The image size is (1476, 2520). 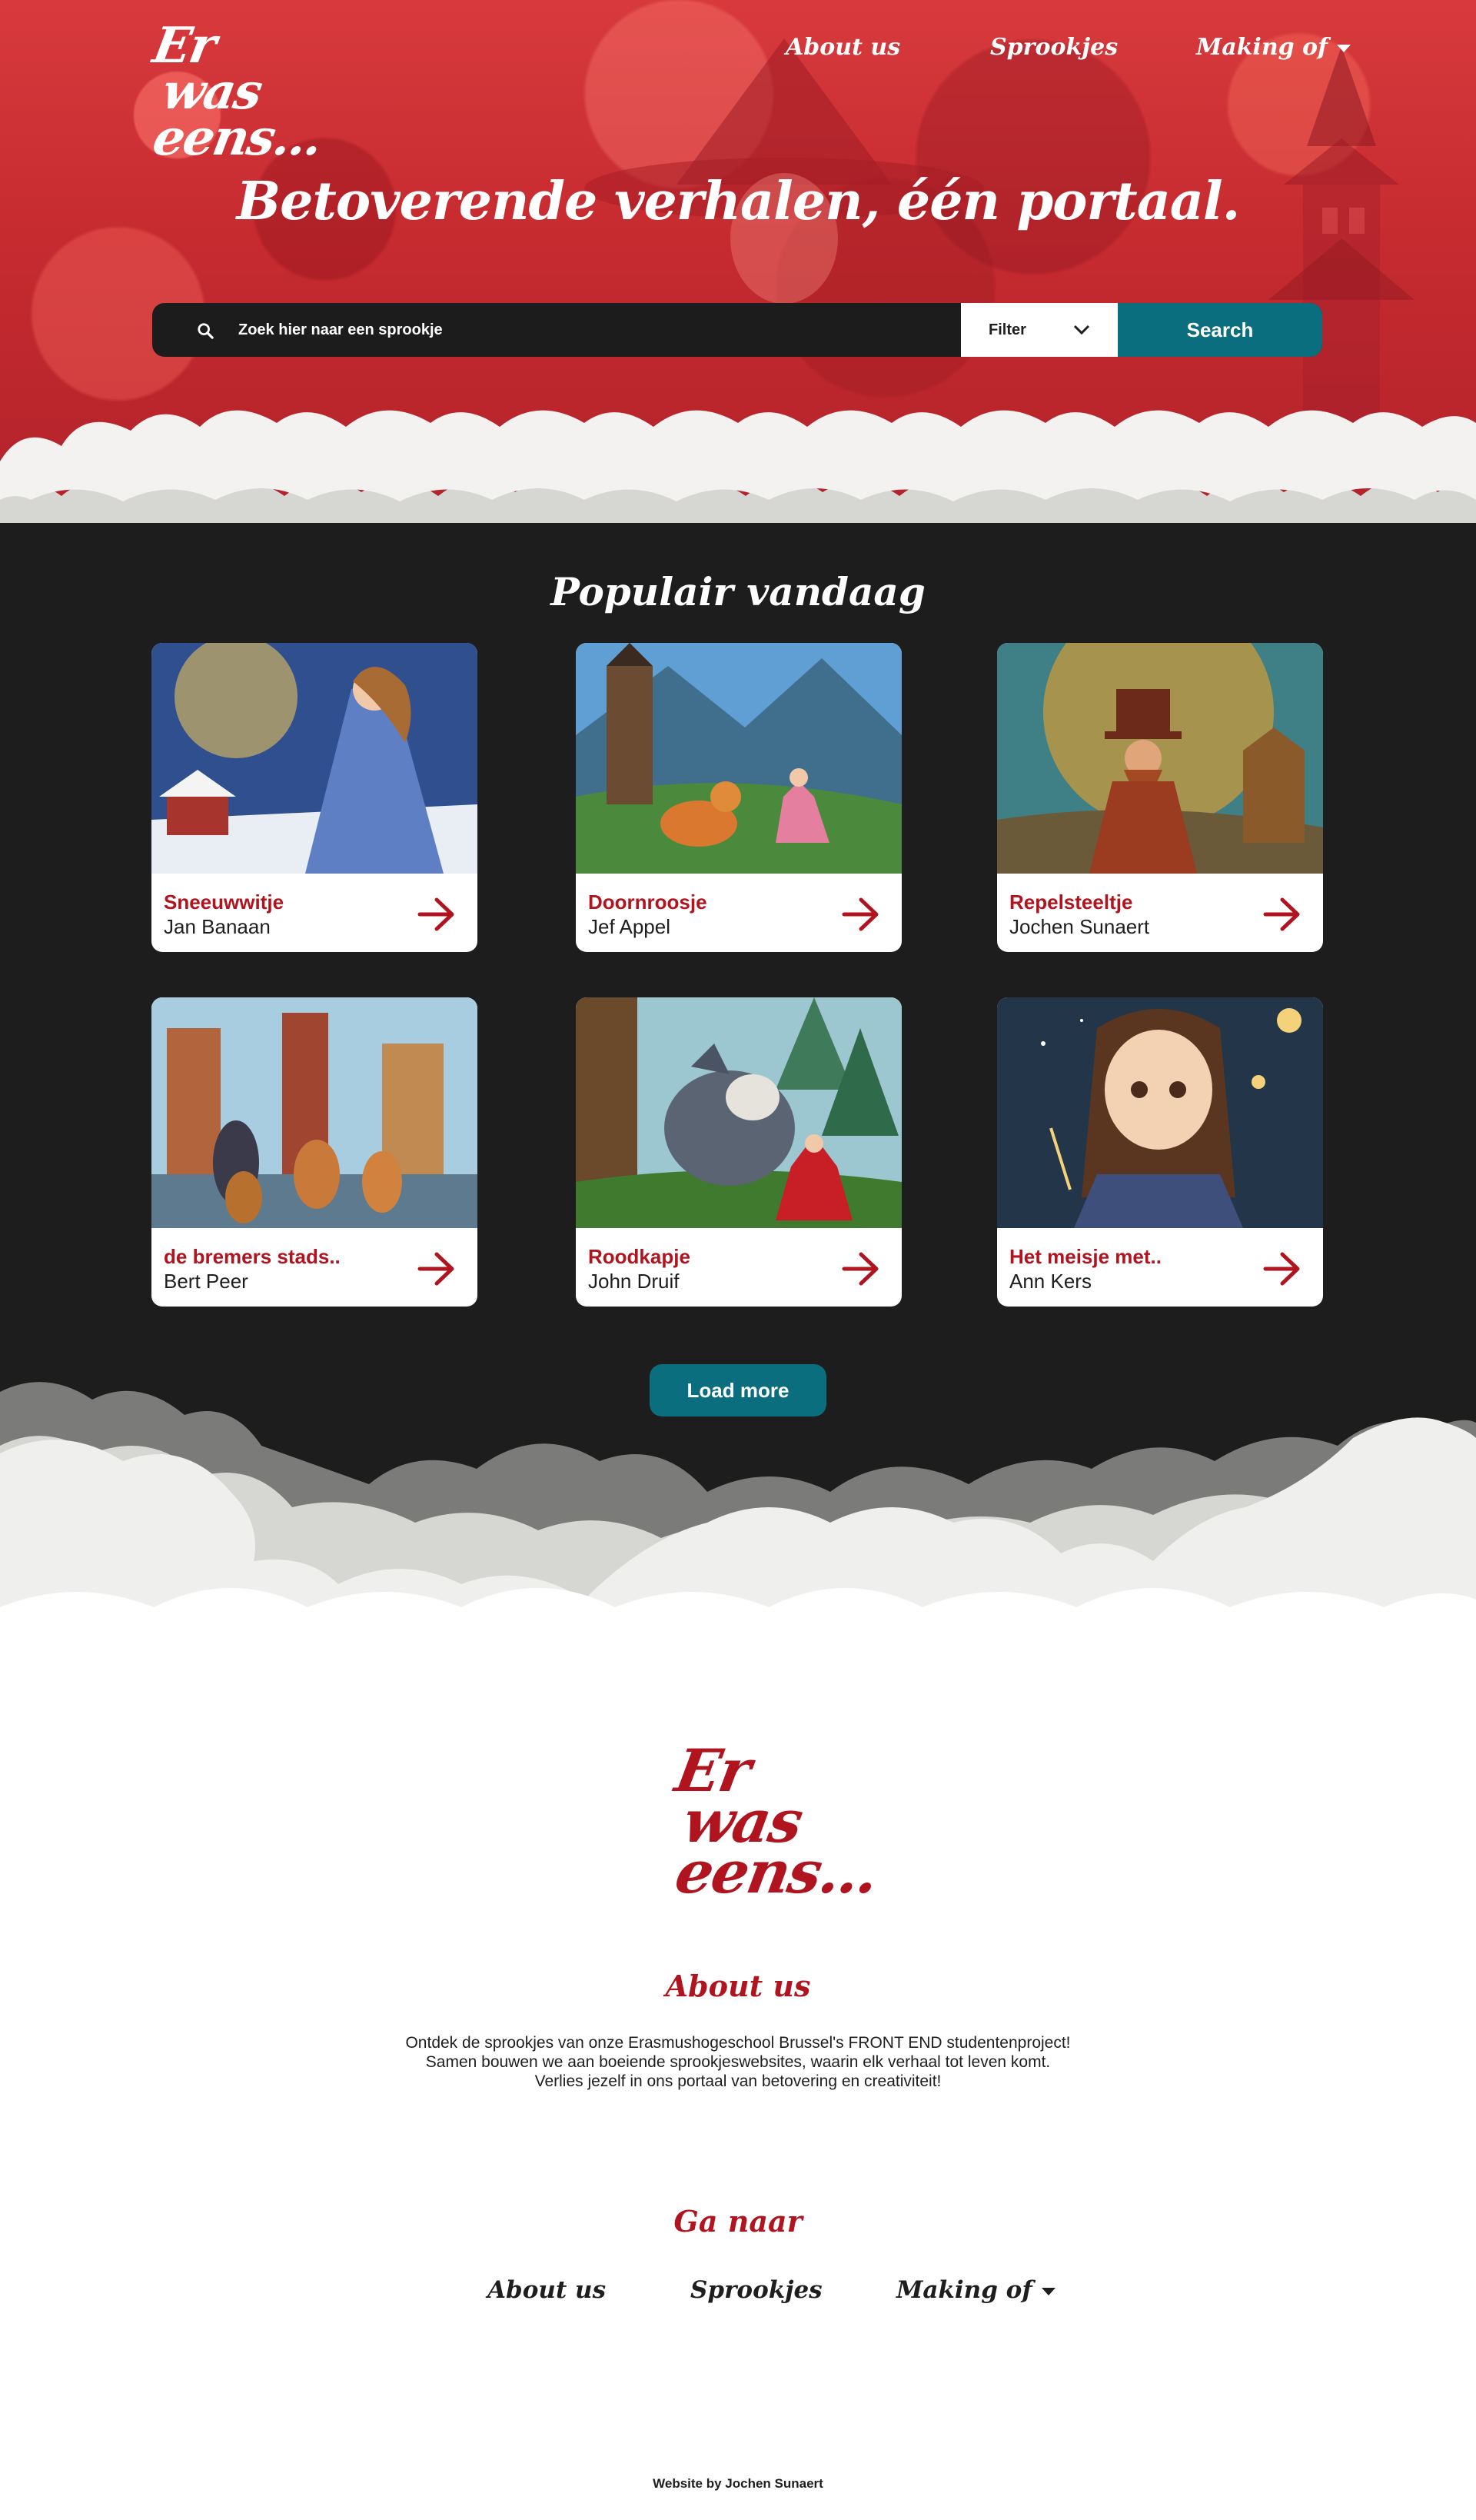 I want to click on story-card: Het meisje met.. Ann Kers, so click(x=1160, y=1152).